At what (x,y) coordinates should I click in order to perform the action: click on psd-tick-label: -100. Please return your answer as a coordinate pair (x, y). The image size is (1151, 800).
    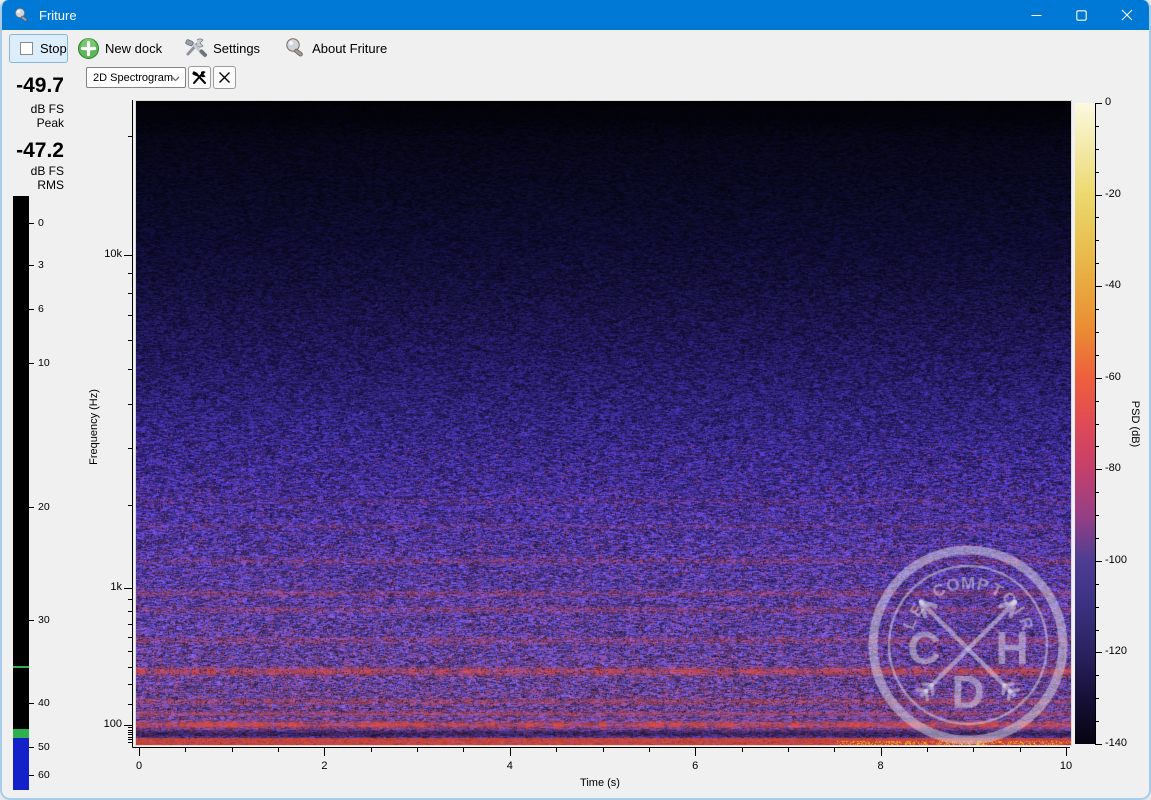
    Looking at the image, I should click on (1116, 559).